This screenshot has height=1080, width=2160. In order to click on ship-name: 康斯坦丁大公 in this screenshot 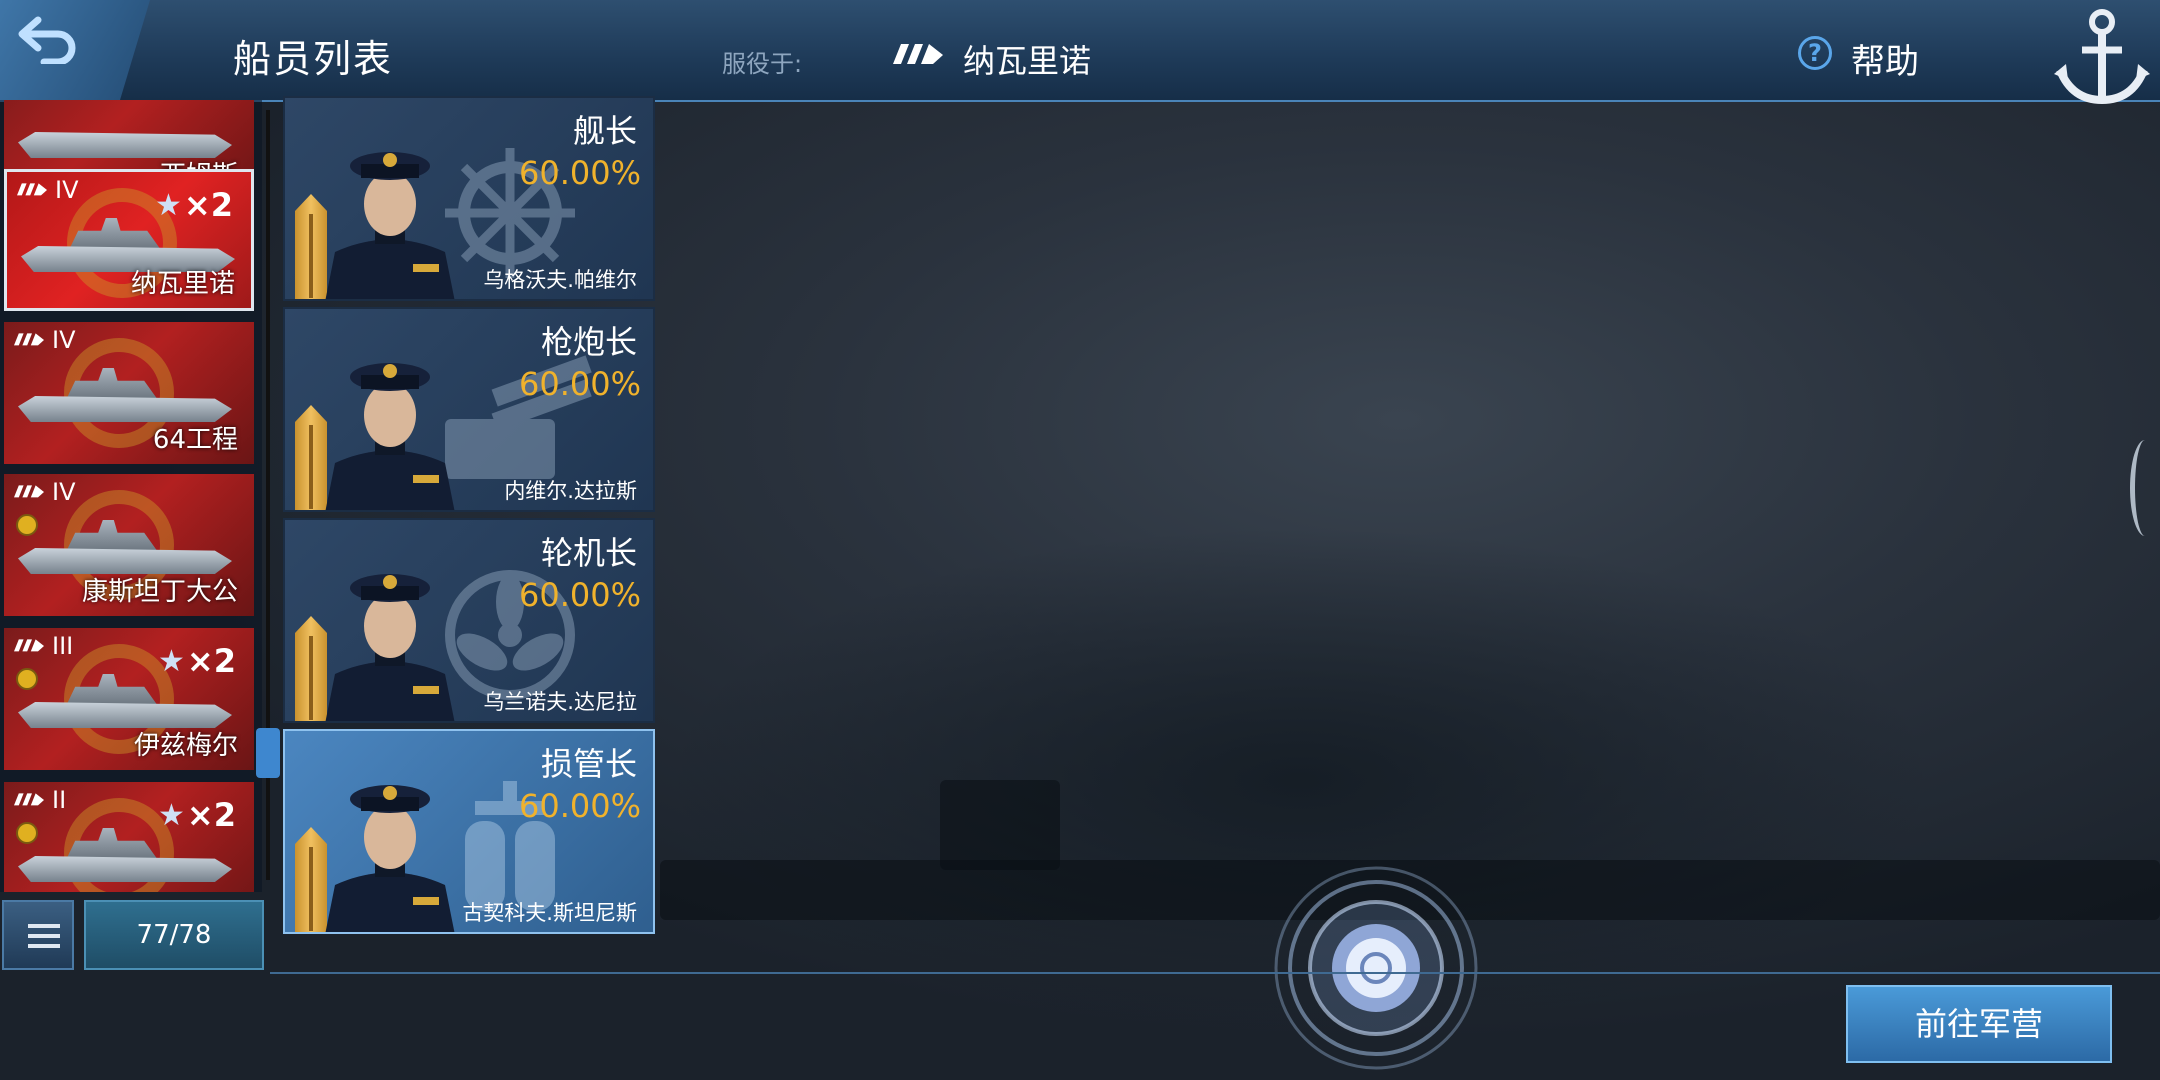, I will do `click(159, 592)`.